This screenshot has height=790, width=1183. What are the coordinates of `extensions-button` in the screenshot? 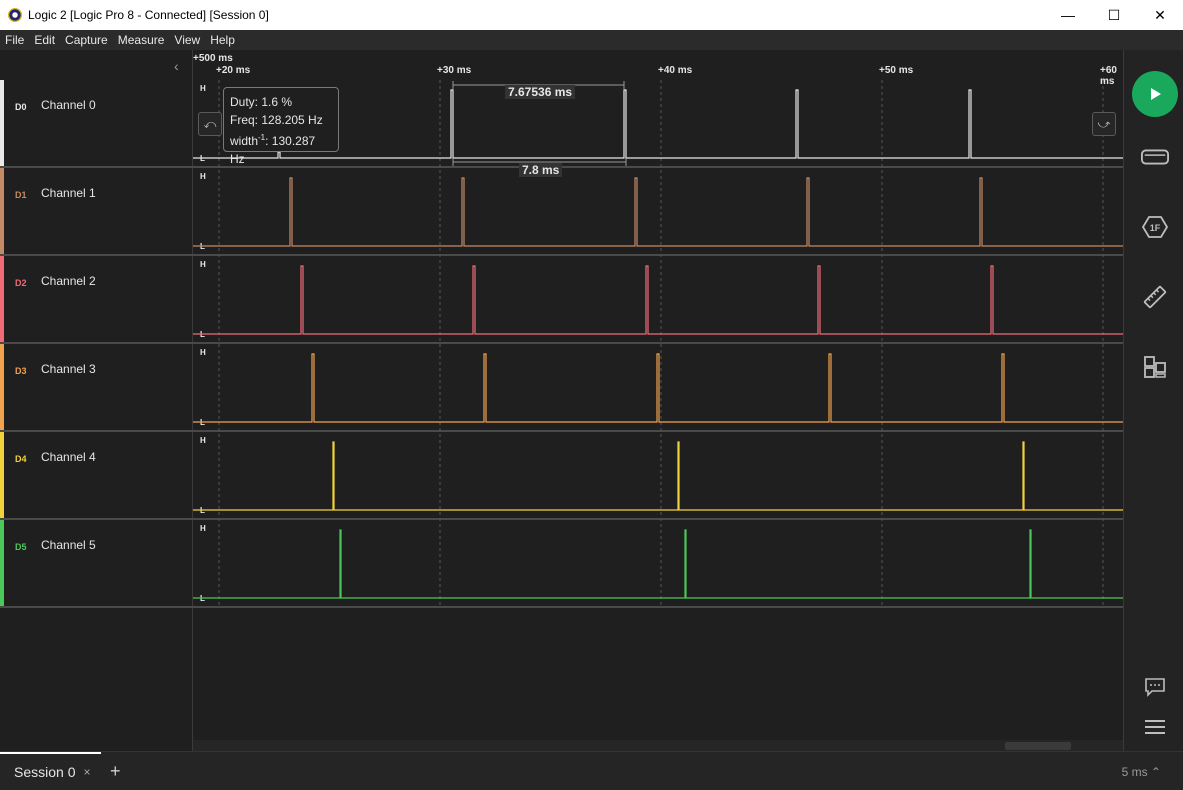 It's located at (1155, 367).